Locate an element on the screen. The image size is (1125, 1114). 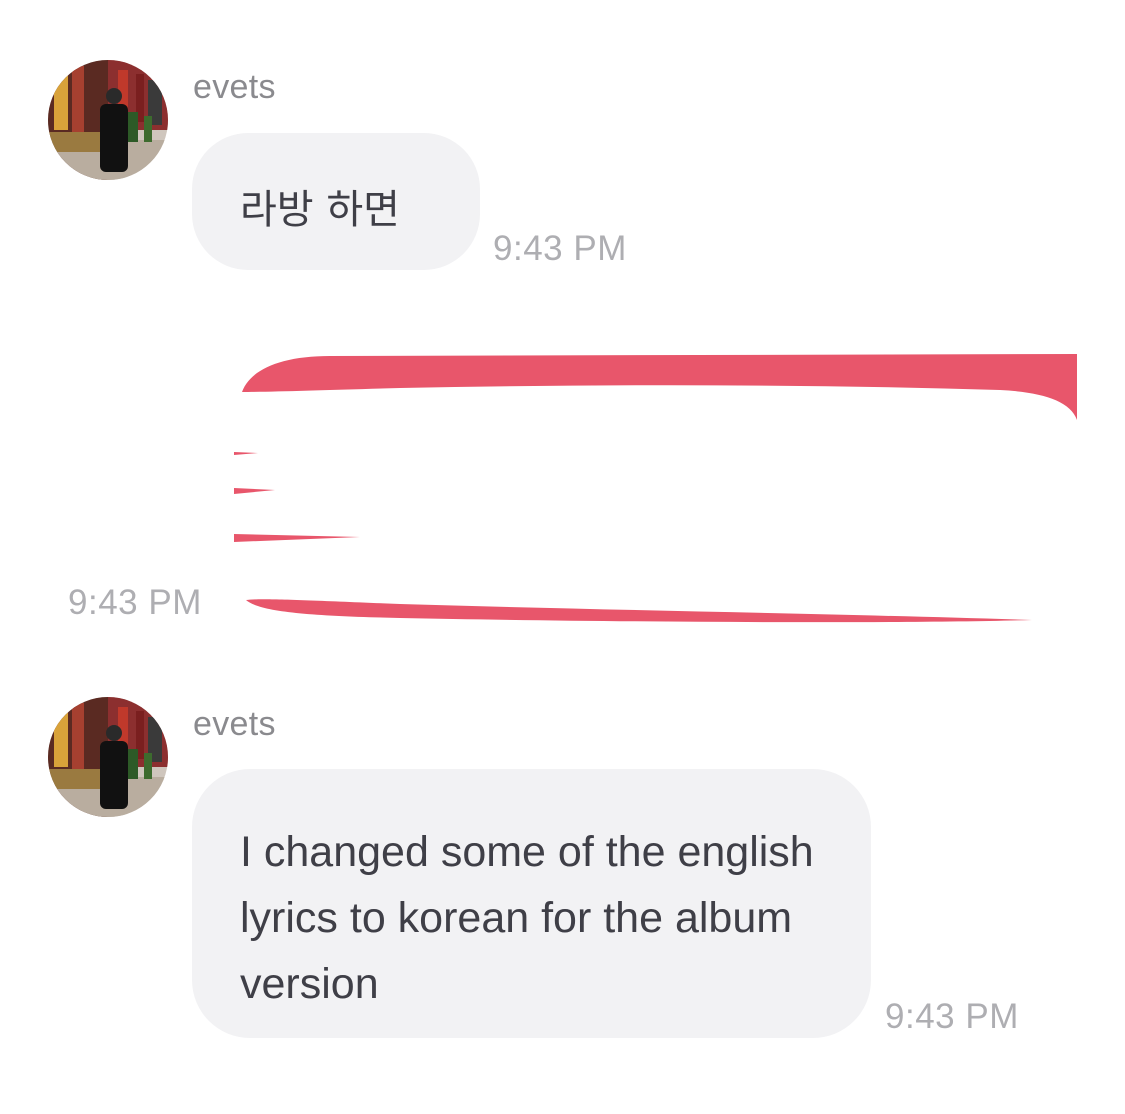
message-bubble: 라방 하면 is located at coordinates (336, 201).